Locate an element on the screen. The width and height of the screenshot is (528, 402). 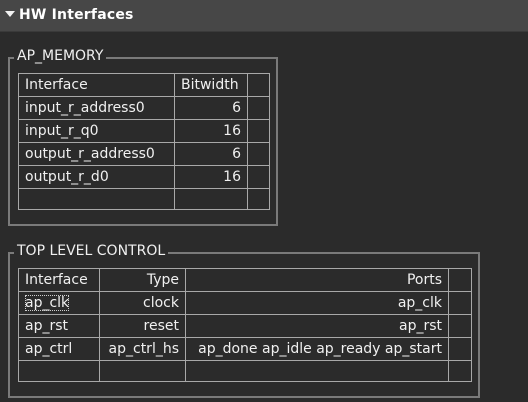
section-header-hw-interfaces: HW Interfaces is located at coordinates (264, 16).